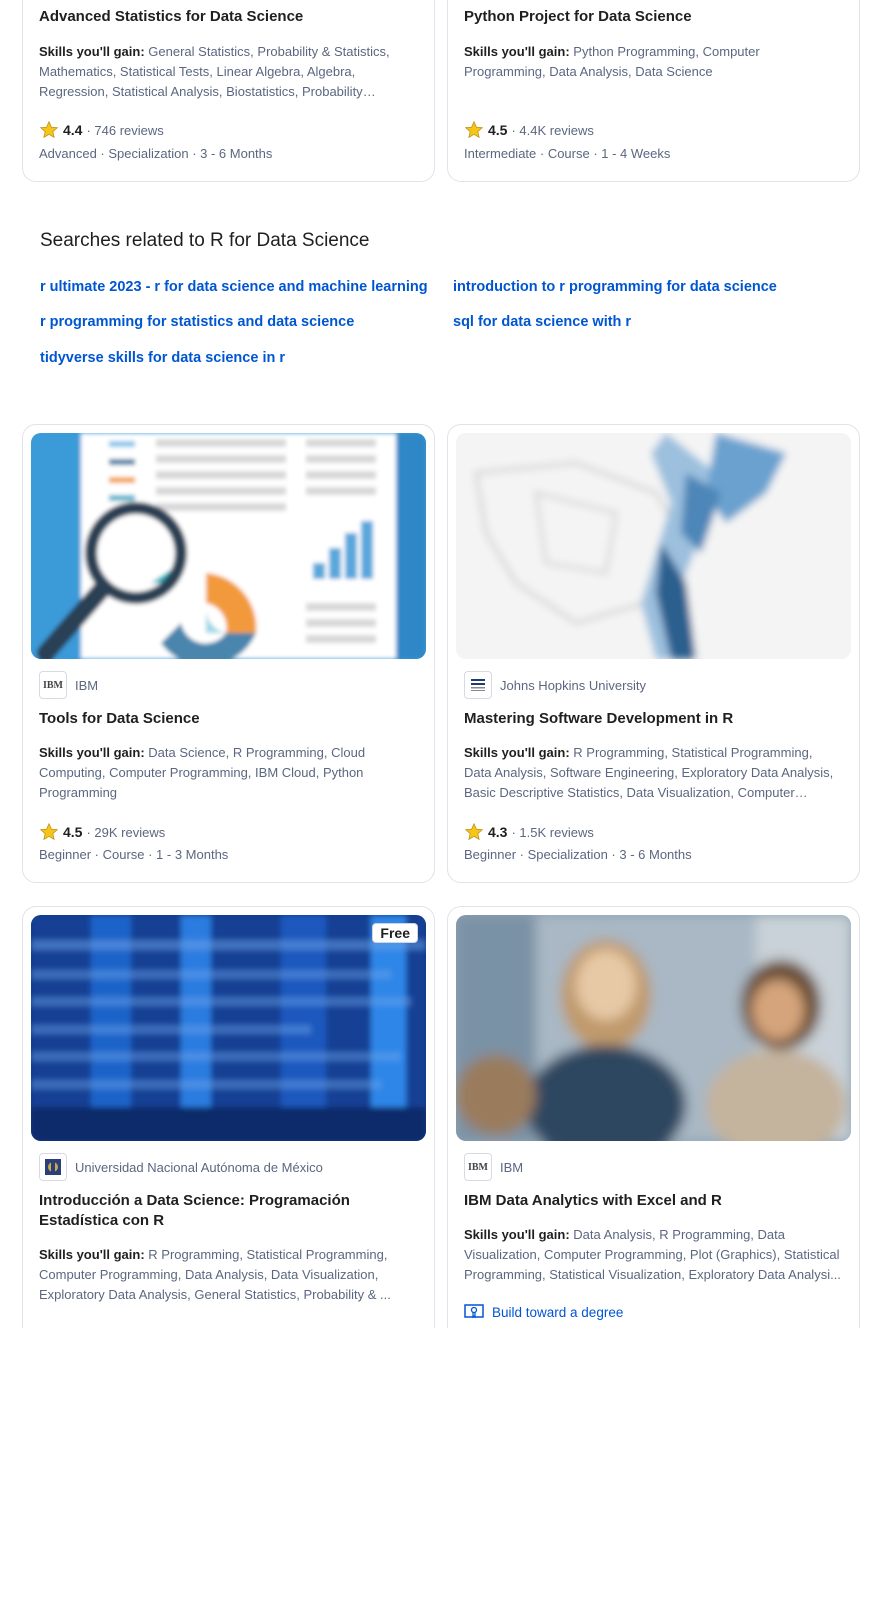 This screenshot has height=1600, width=883. I want to click on course-title: Tools for Data Science, so click(228, 719).